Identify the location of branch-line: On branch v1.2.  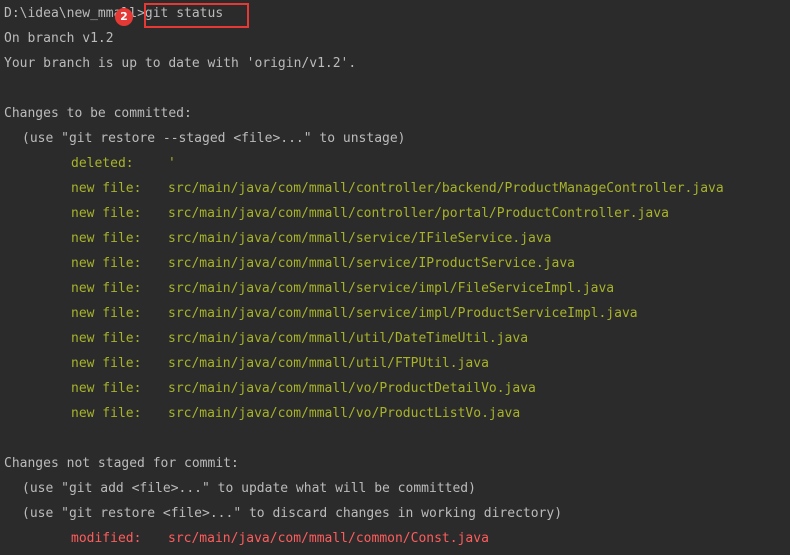
(59, 38).